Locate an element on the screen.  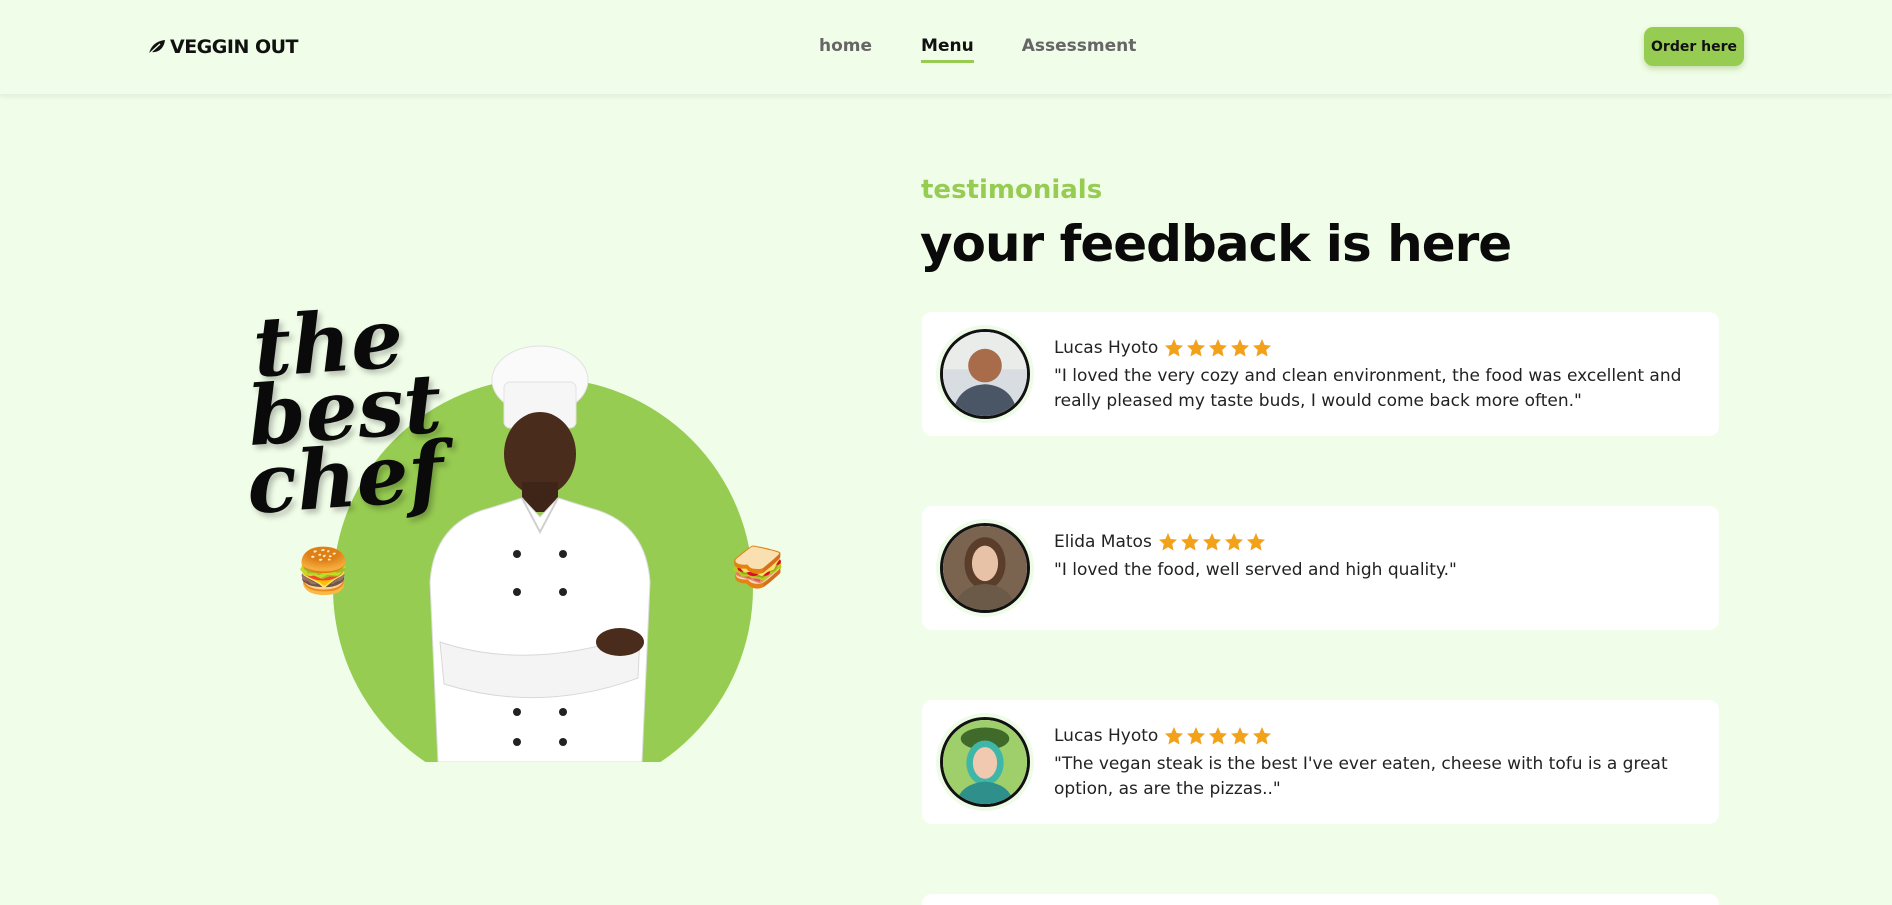
chef-illustration is located at coordinates (540, 553).